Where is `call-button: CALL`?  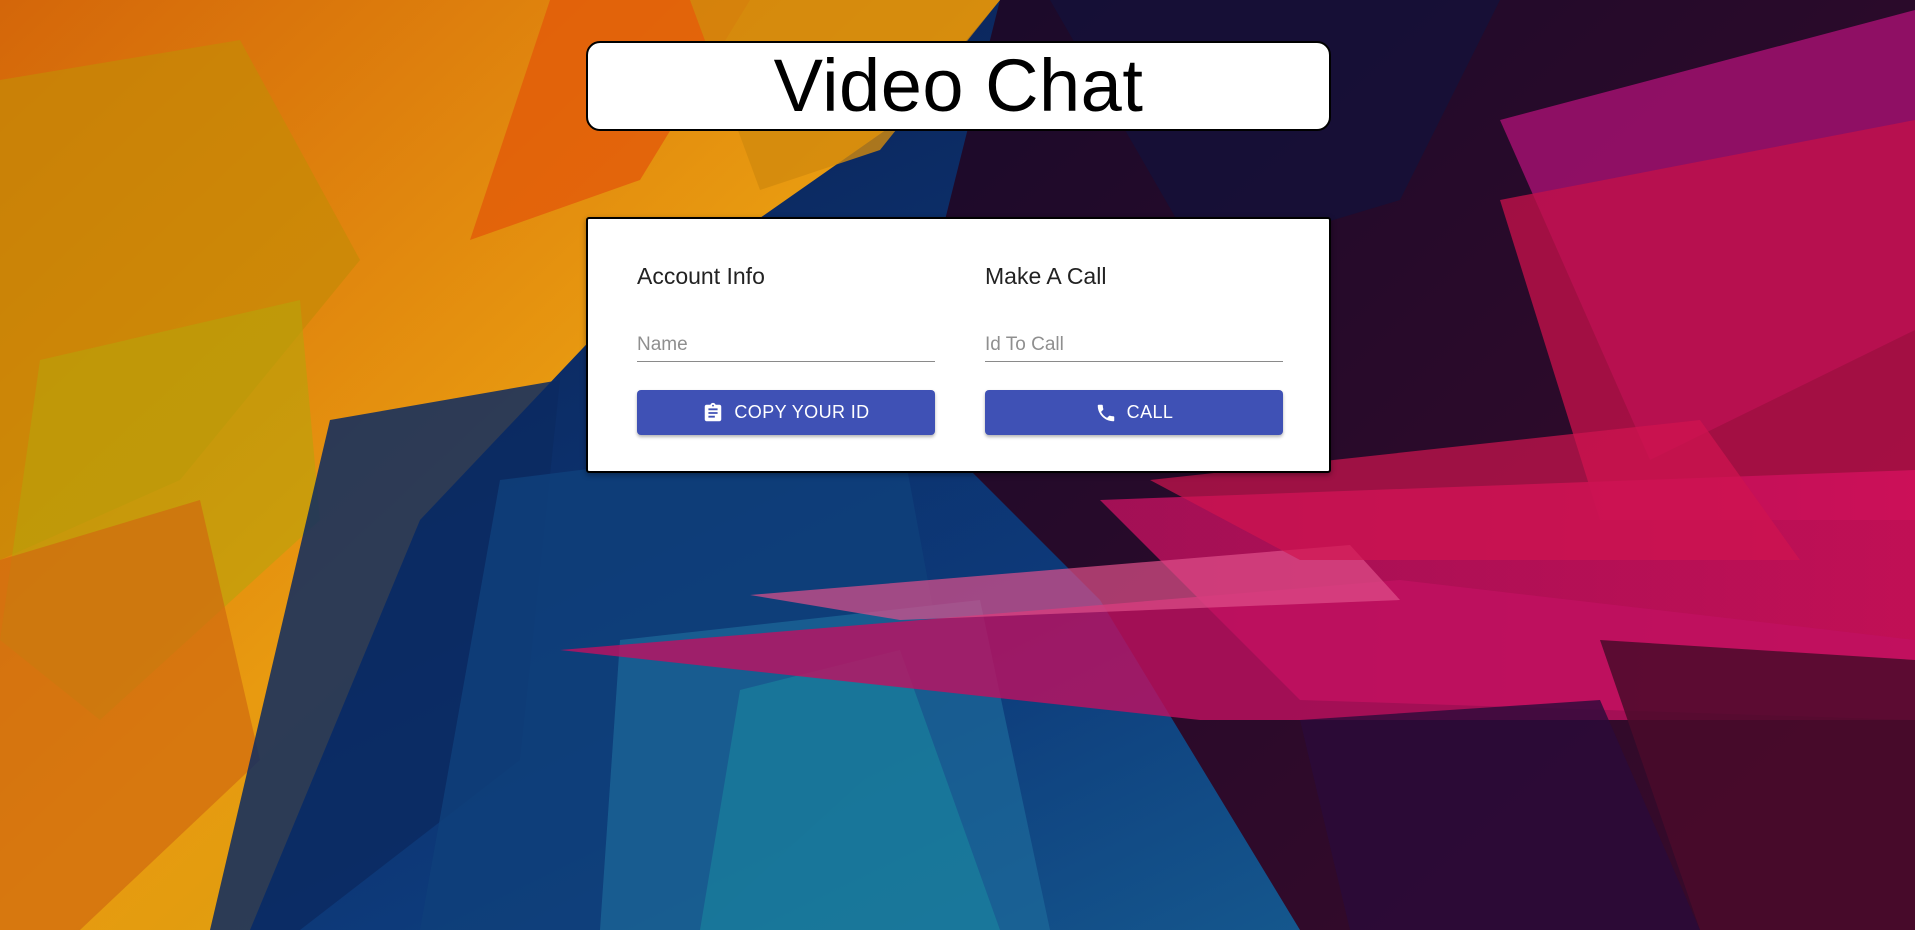 call-button: CALL is located at coordinates (1134, 412).